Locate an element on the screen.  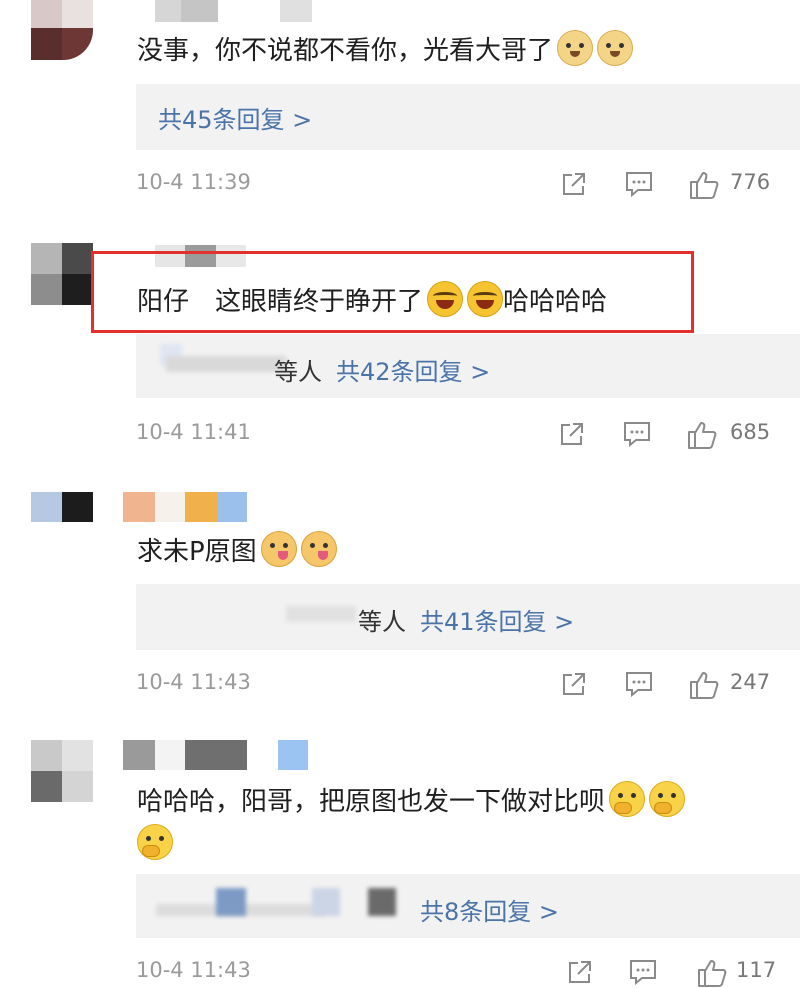
reply-preview-box: 等人 共42条回复 > is located at coordinates (468, 366).